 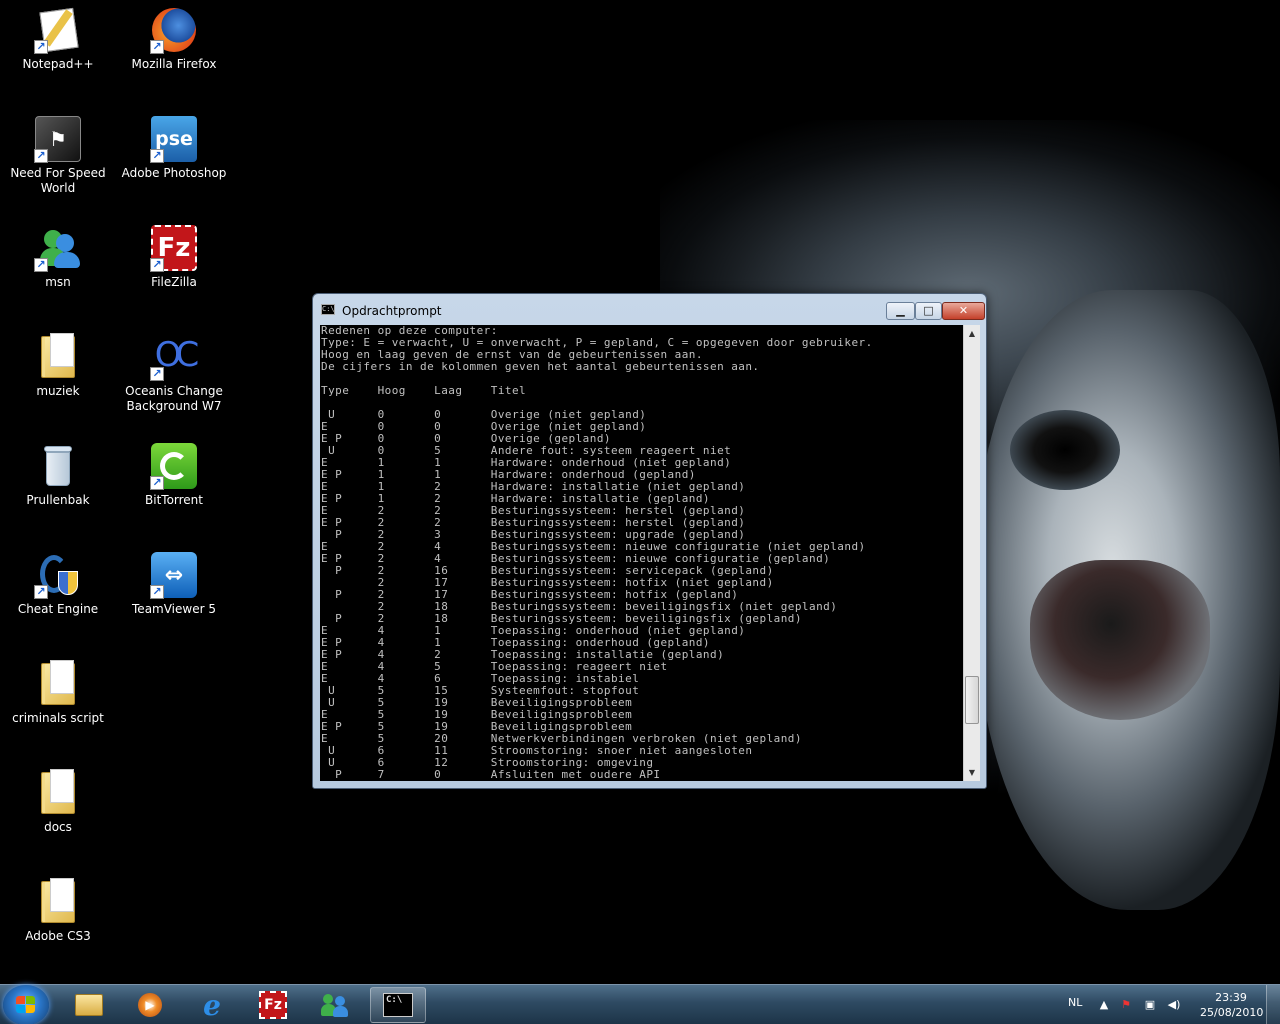 What do you see at coordinates (1126, 1005) in the screenshot?
I see `action-center-icon: ⚑` at bounding box center [1126, 1005].